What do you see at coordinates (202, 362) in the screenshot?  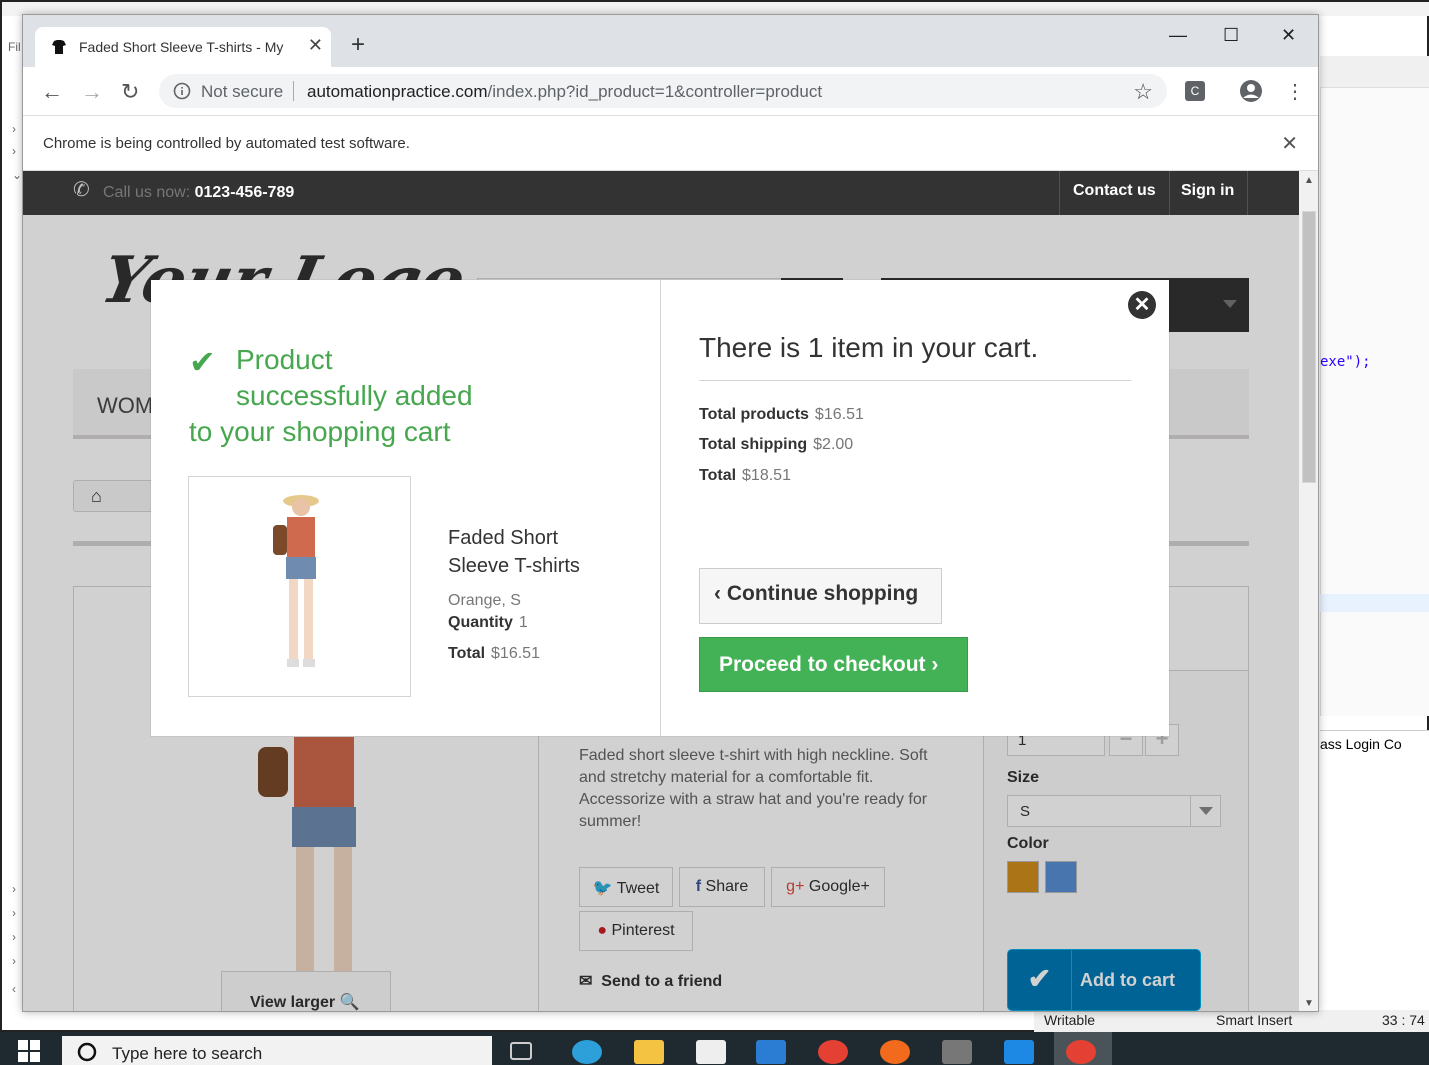 I see `check-icon: ✔` at bounding box center [202, 362].